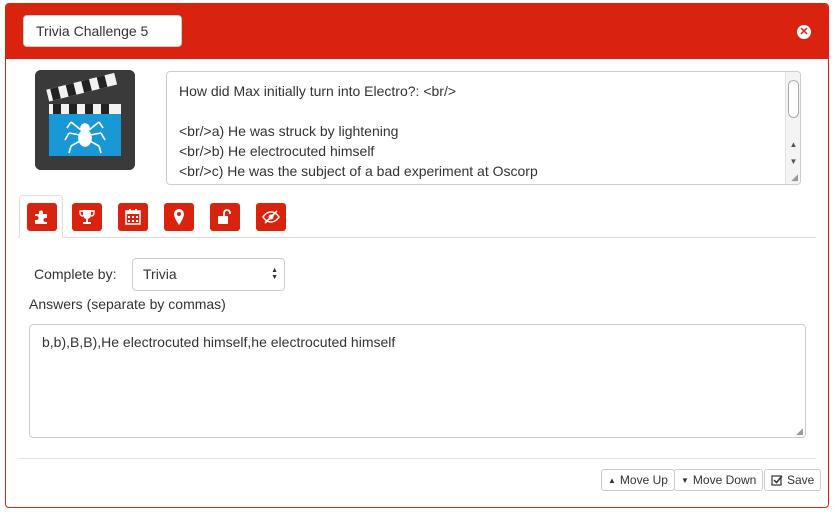 Image resolution: width=835 pixels, height=512 pixels. Describe the element at coordinates (417, 237) in the screenshot. I see `tabs-divider` at that location.